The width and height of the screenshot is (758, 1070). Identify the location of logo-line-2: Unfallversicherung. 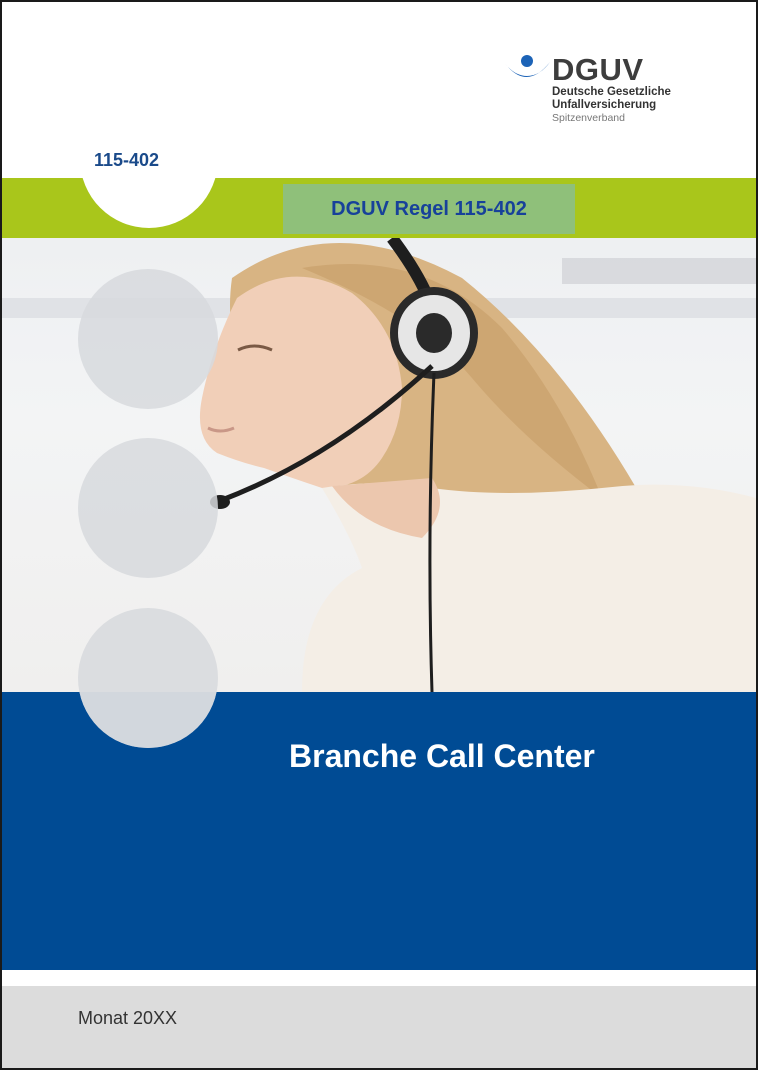
(604, 105).